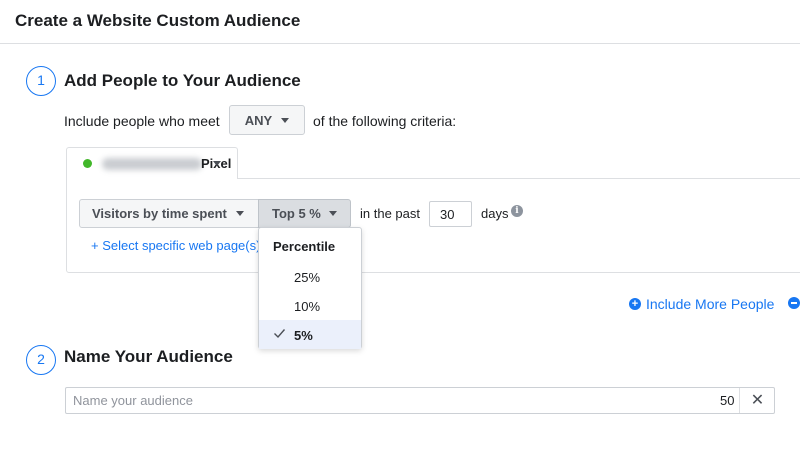 The image size is (800, 452). Describe the element at coordinates (385, 121) in the screenshot. I see `include-suffix-text: of the following criteria:` at that location.